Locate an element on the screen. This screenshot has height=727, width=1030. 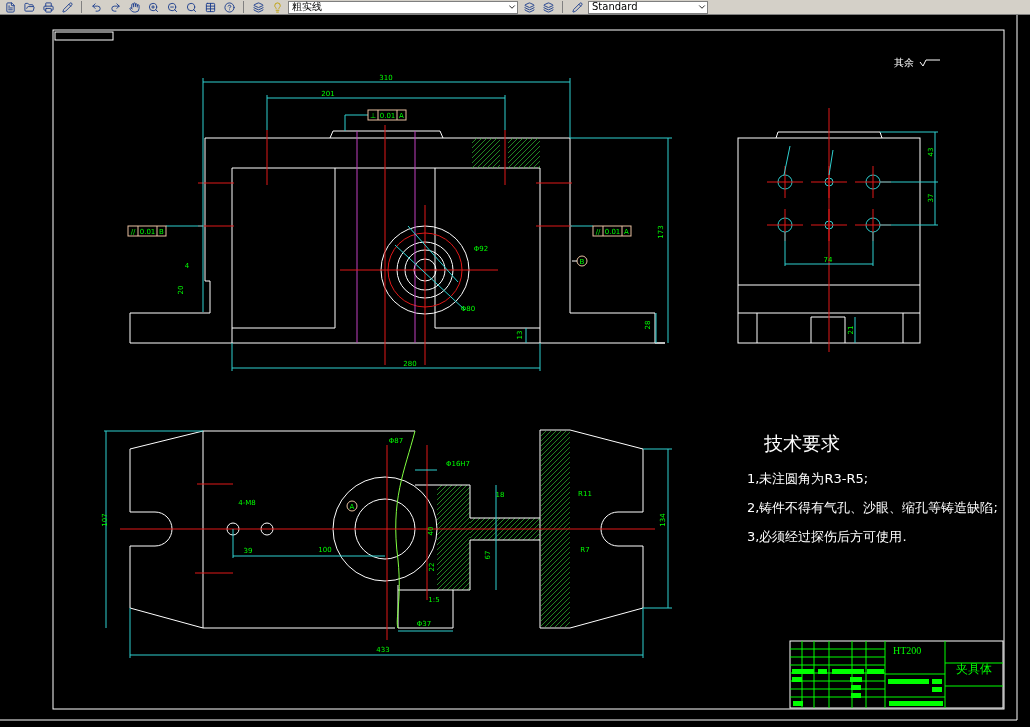
layer-dropdown: 粗实线 is located at coordinates (403, 7).